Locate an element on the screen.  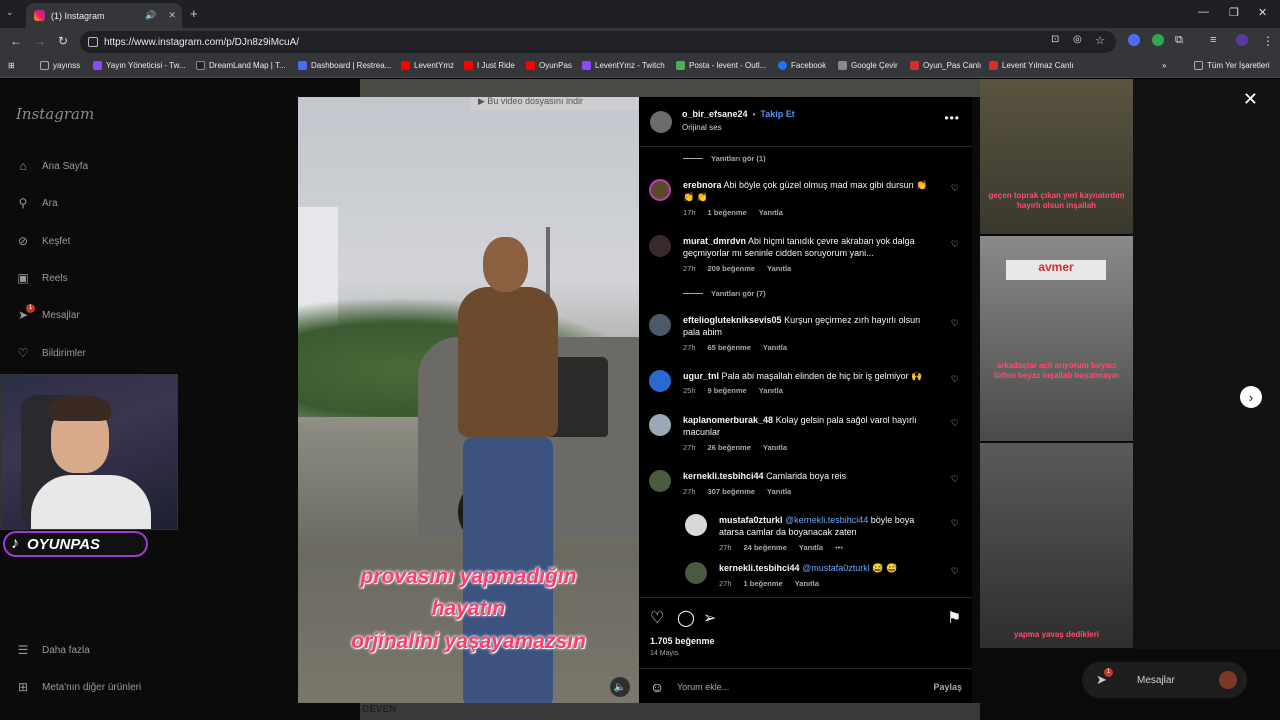
star-icon: ☆ is located at coordinates (1100, 40).